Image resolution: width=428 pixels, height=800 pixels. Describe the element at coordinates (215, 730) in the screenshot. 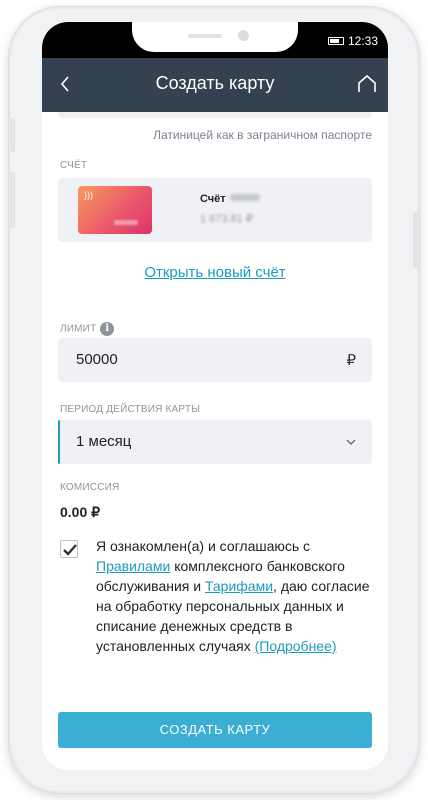

I see `create-card-button: СОЗДАТЬ КАРТУ` at that location.